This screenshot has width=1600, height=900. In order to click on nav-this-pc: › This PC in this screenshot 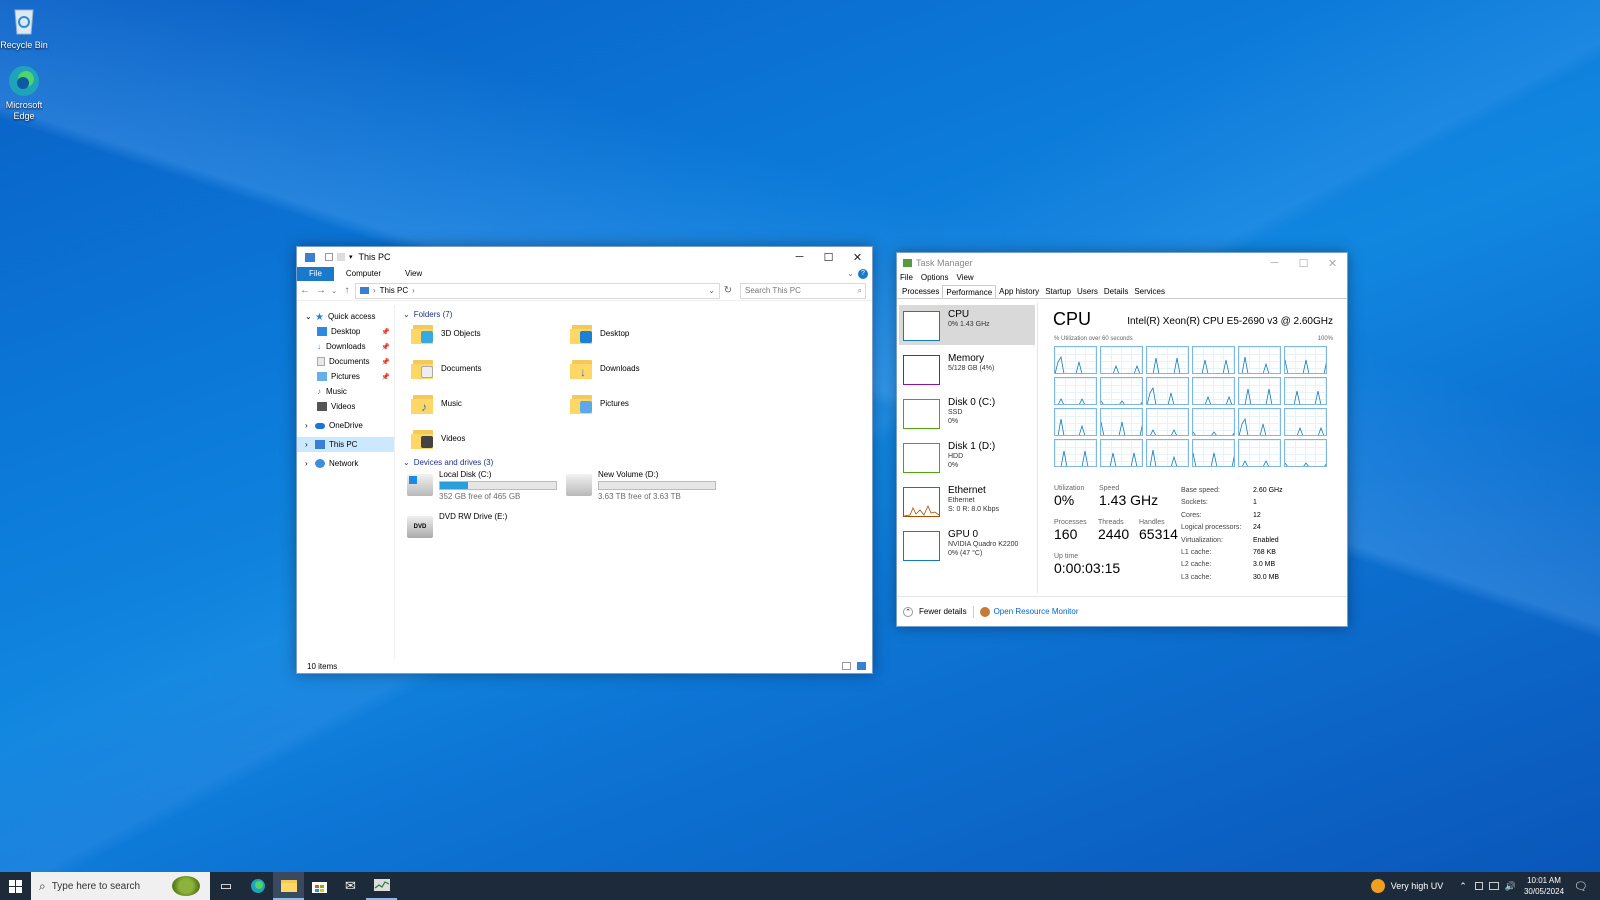, I will do `click(345, 444)`.